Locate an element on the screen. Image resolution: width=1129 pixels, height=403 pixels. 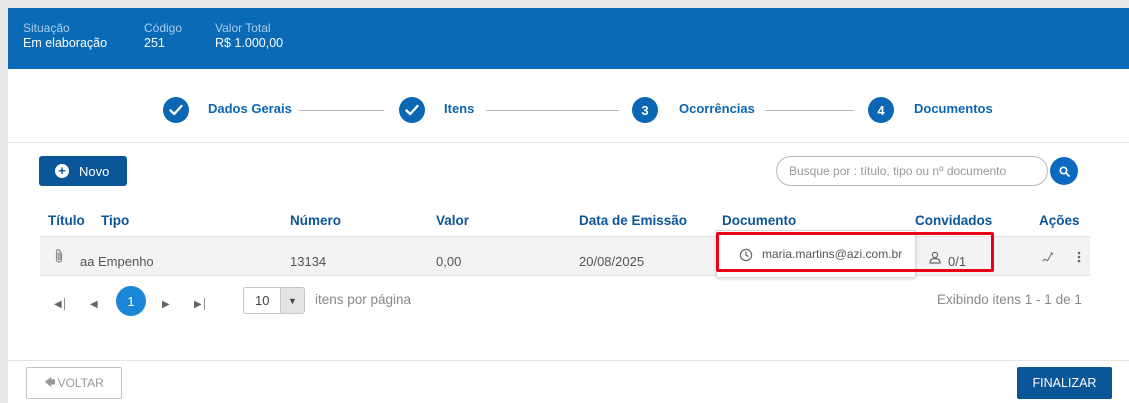
step-documentos-number: 4 is located at coordinates (881, 110).